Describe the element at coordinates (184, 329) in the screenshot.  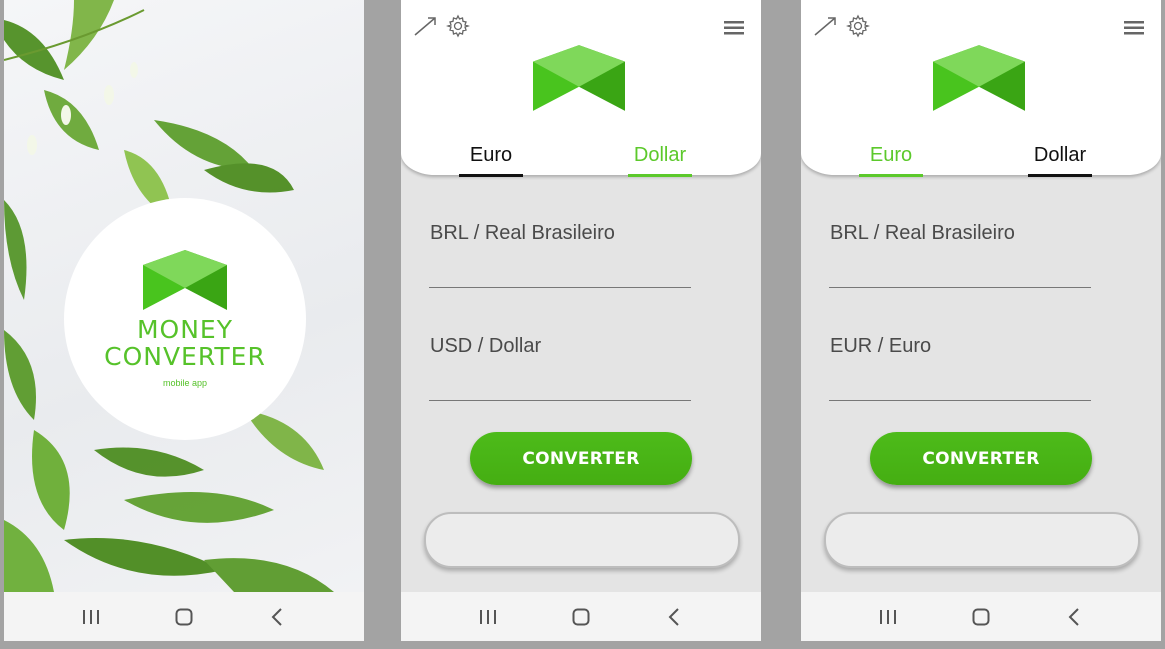
I see `splash-title-line1: MONEY` at that location.